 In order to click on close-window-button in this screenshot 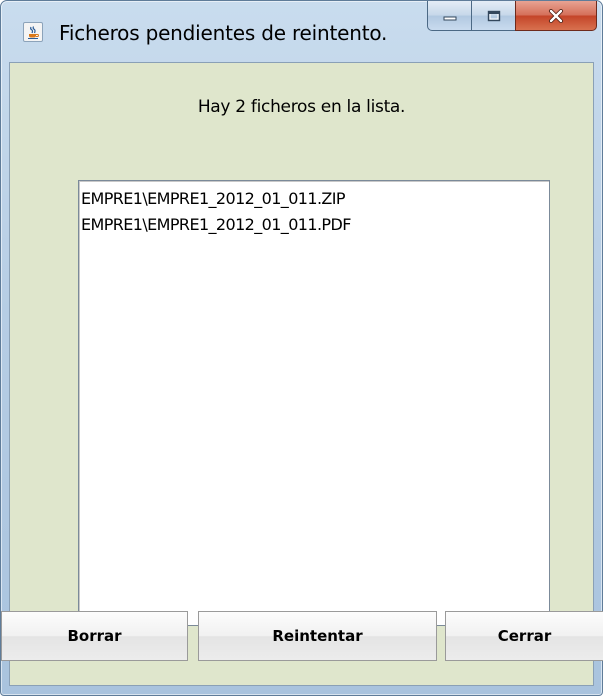, I will do `click(556, 16)`.